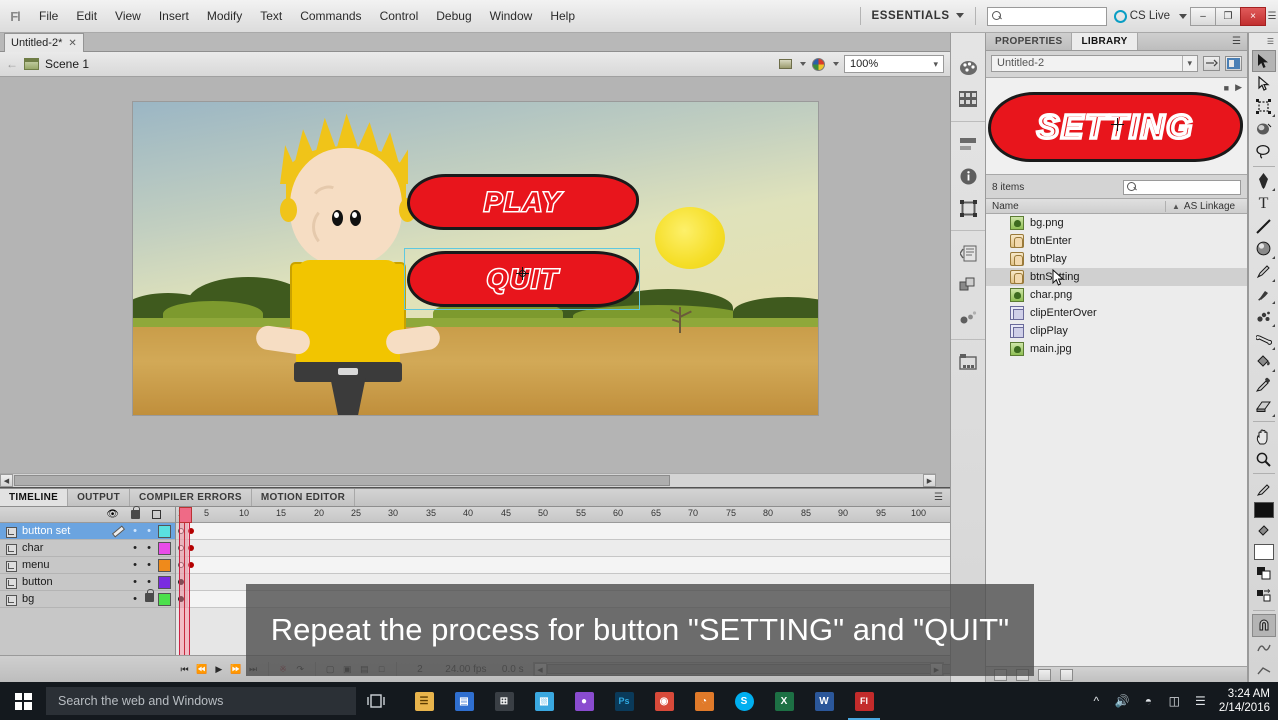  What do you see at coordinates (1264, 83) in the screenshot?
I see `subselection-tool` at bounding box center [1264, 83].